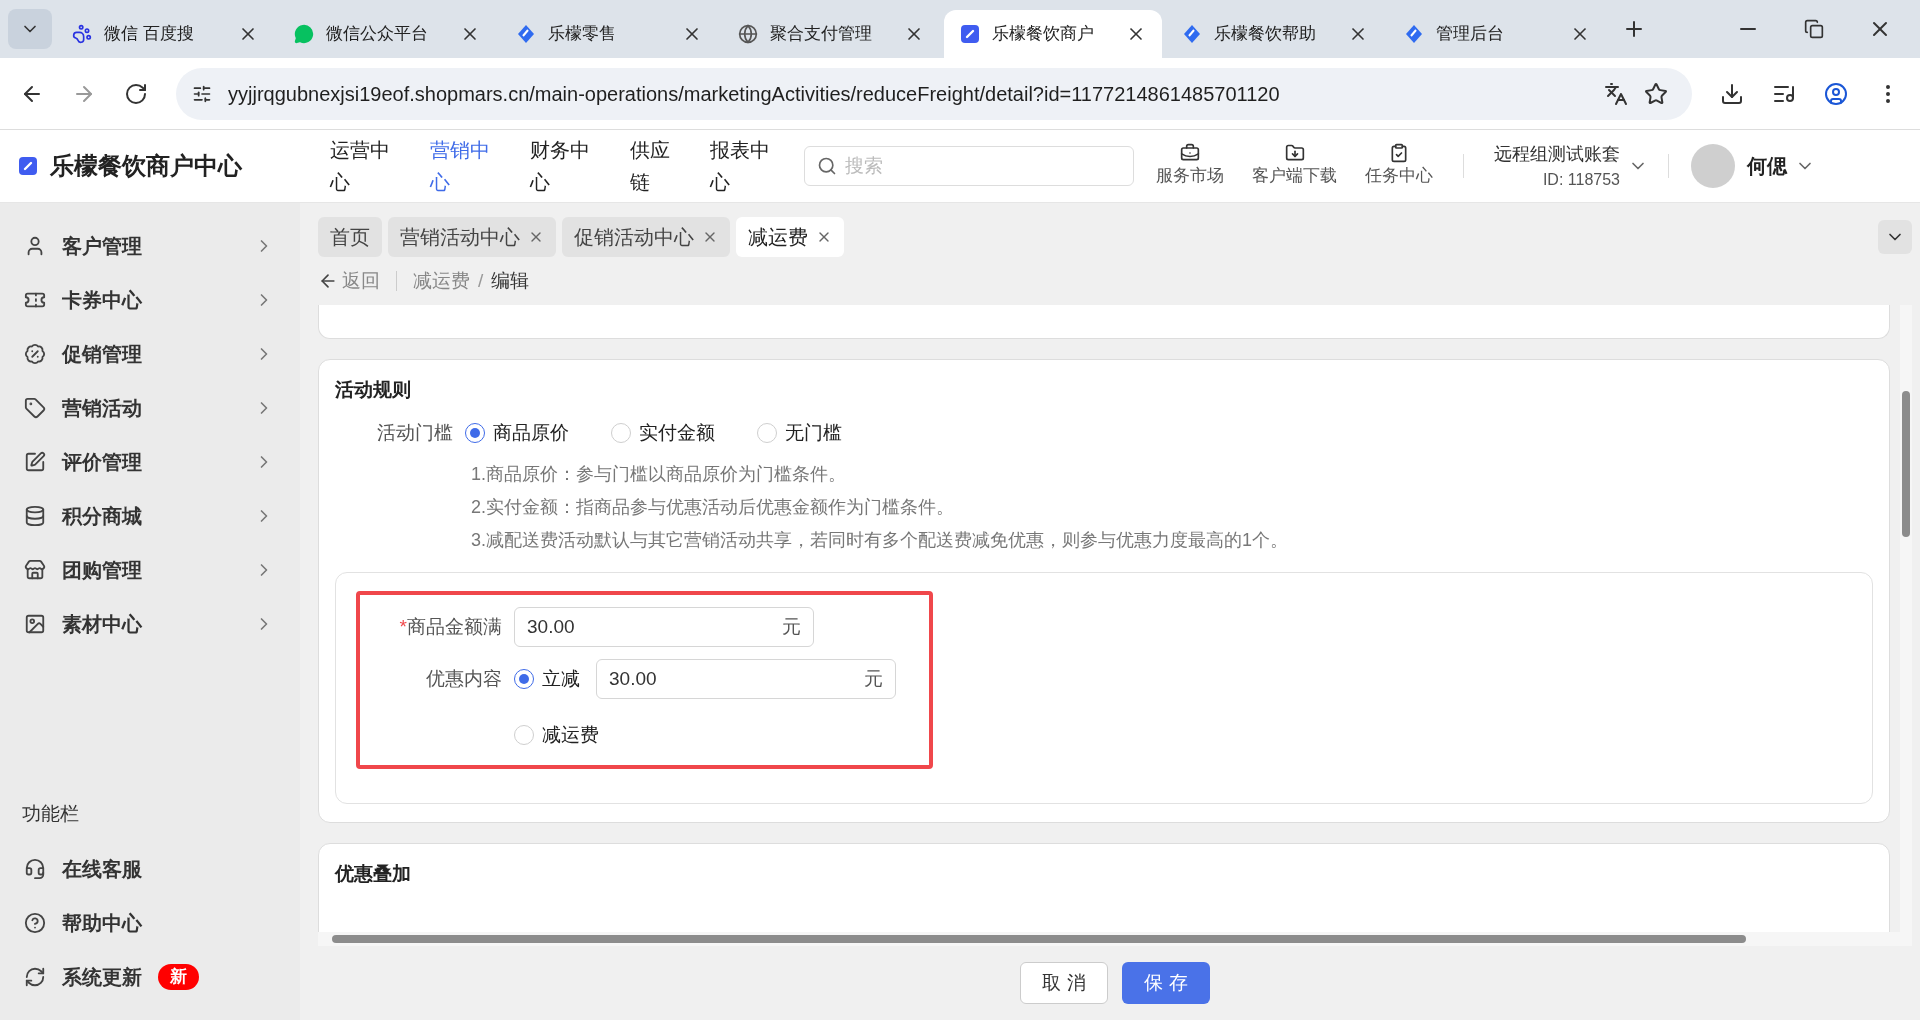 The height and width of the screenshot is (1020, 1920). What do you see at coordinates (304, 34) in the screenshot?
I see `chat-bubble-icon` at bounding box center [304, 34].